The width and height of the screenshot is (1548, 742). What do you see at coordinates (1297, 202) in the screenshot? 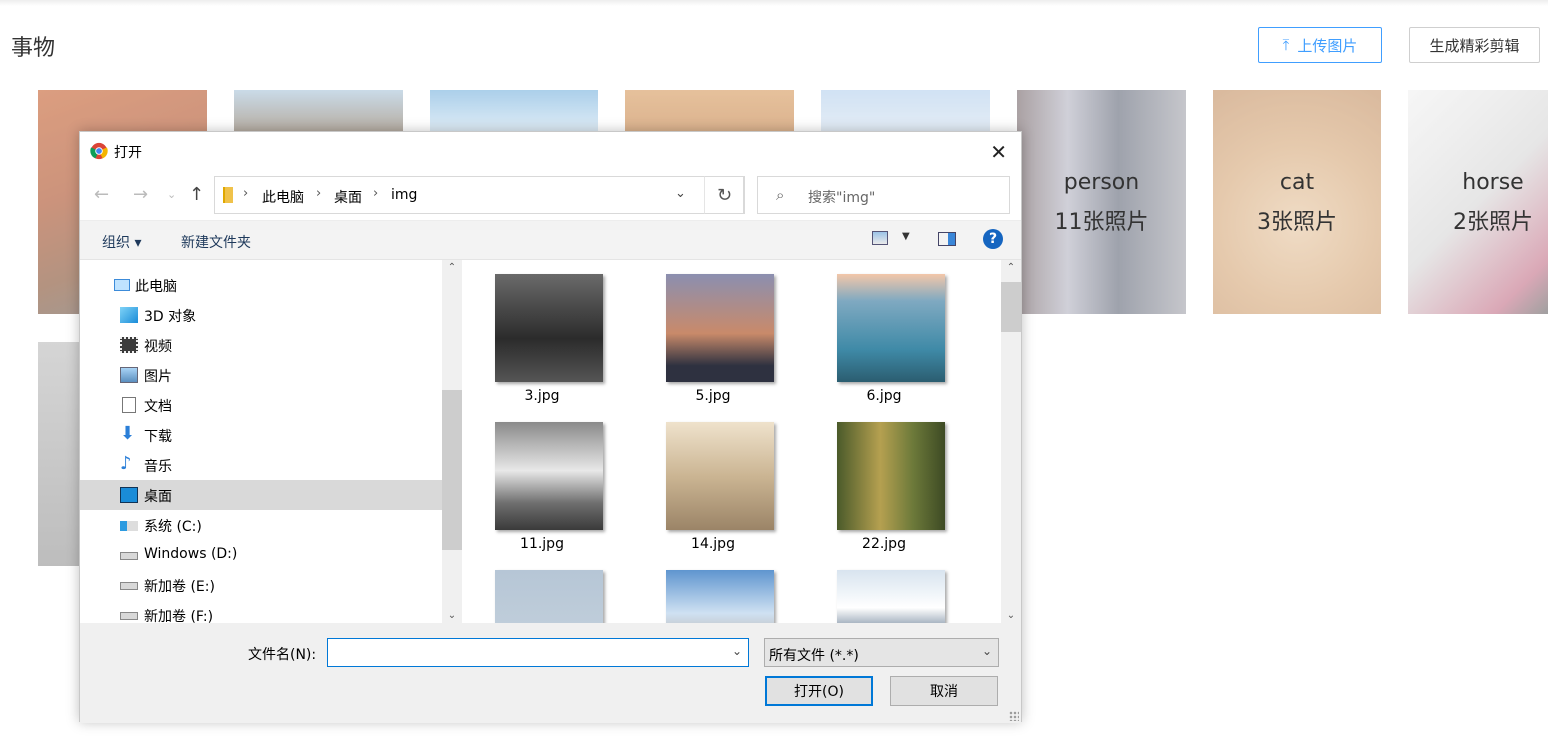
I see `category-tile-cat: cat 3张照片` at bounding box center [1297, 202].